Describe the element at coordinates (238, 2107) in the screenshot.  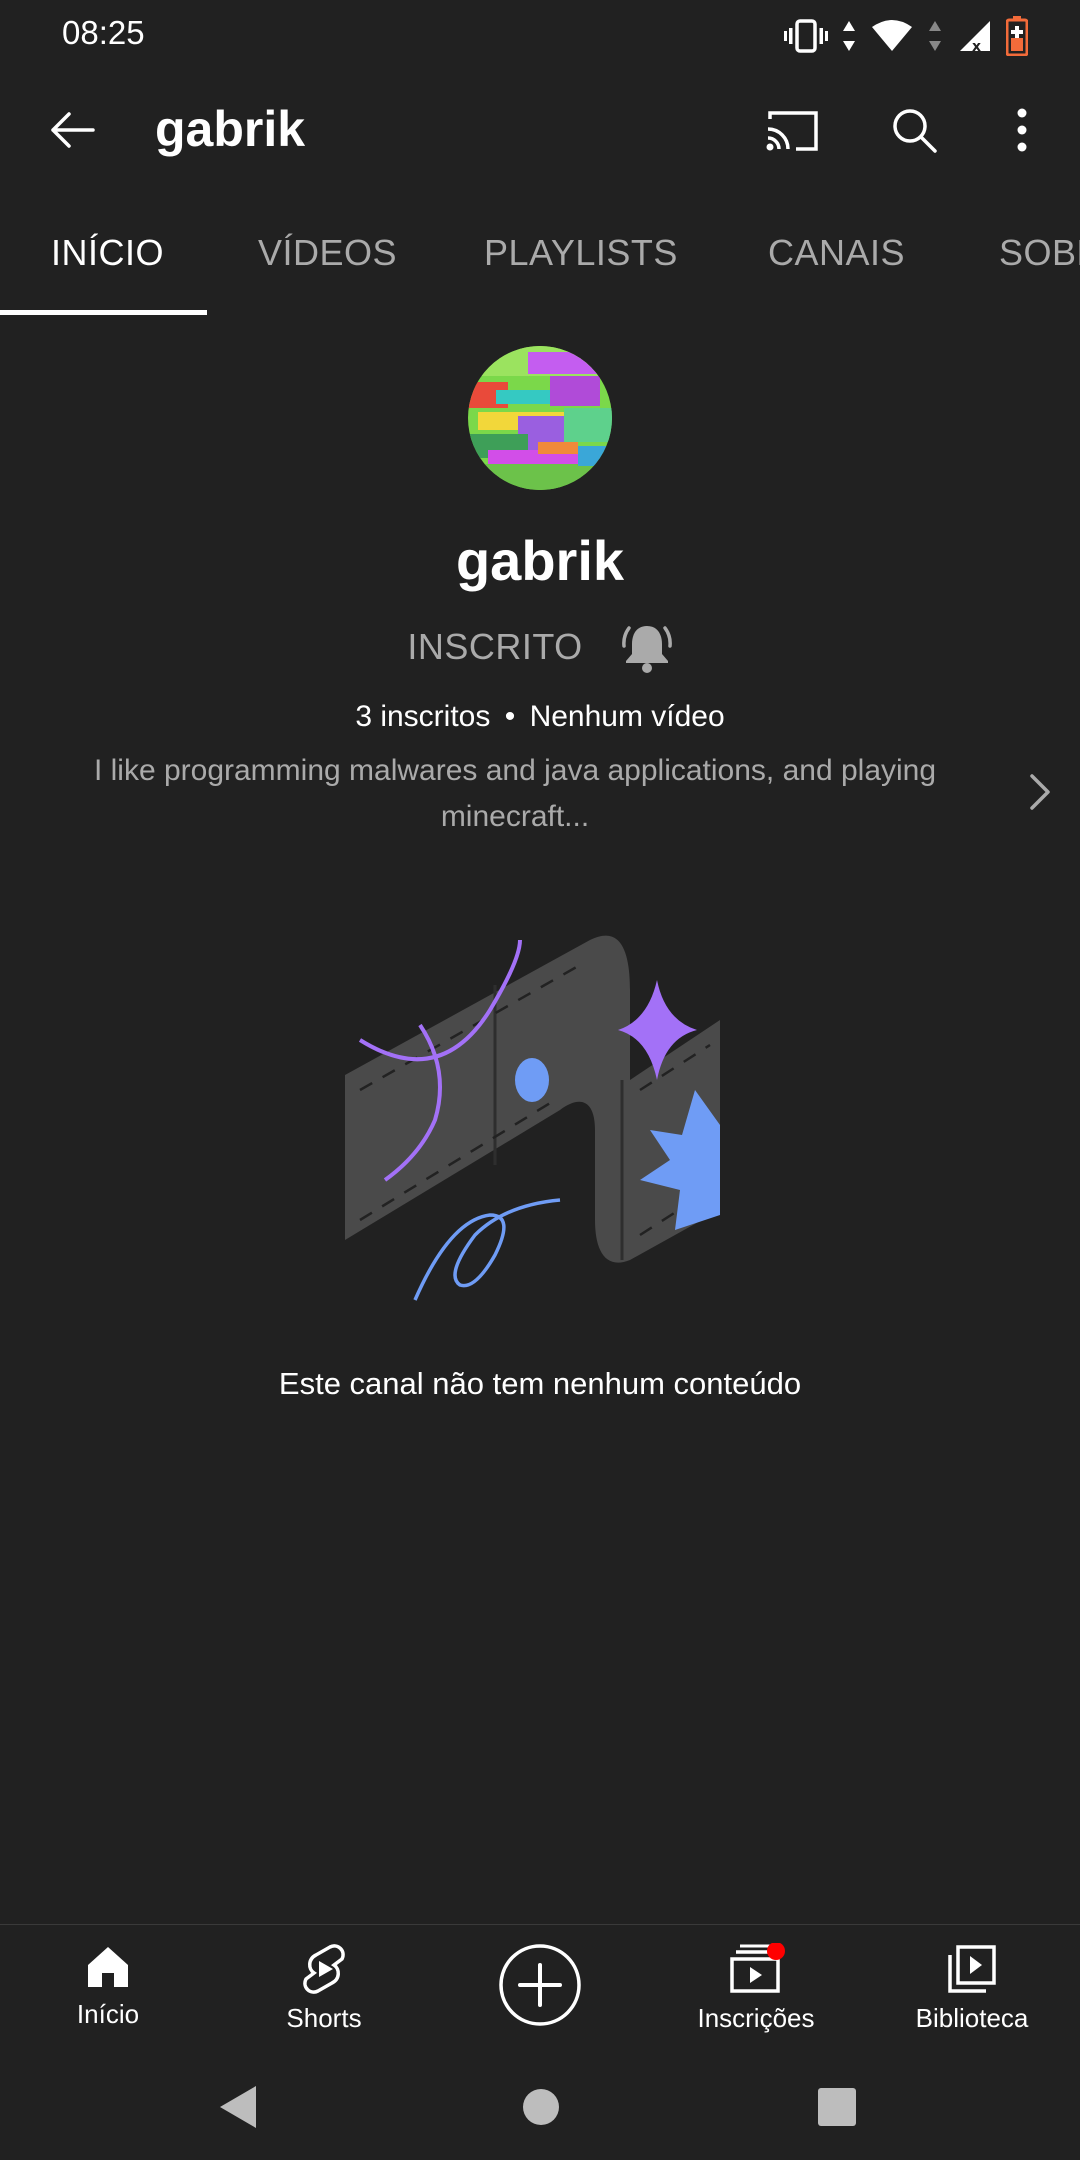
I see `system-back-icon` at that location.